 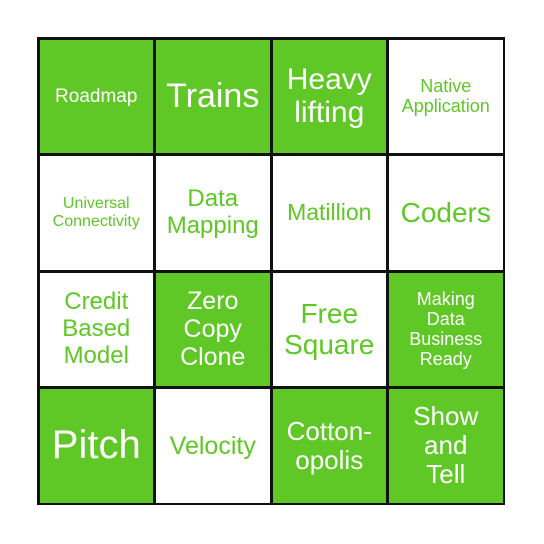 I want to click on bingo-cell: Universal Connectivity, so click(x=96, y=213).